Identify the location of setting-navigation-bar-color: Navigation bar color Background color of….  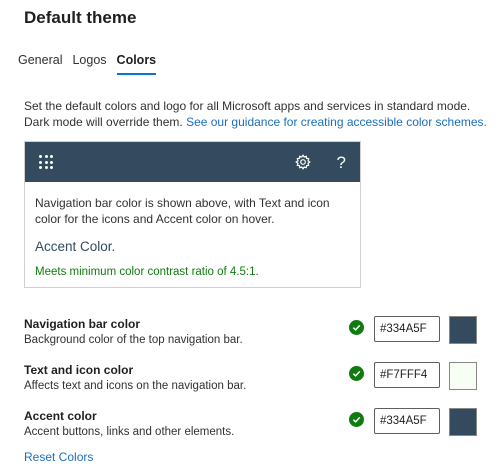
(254, 334).